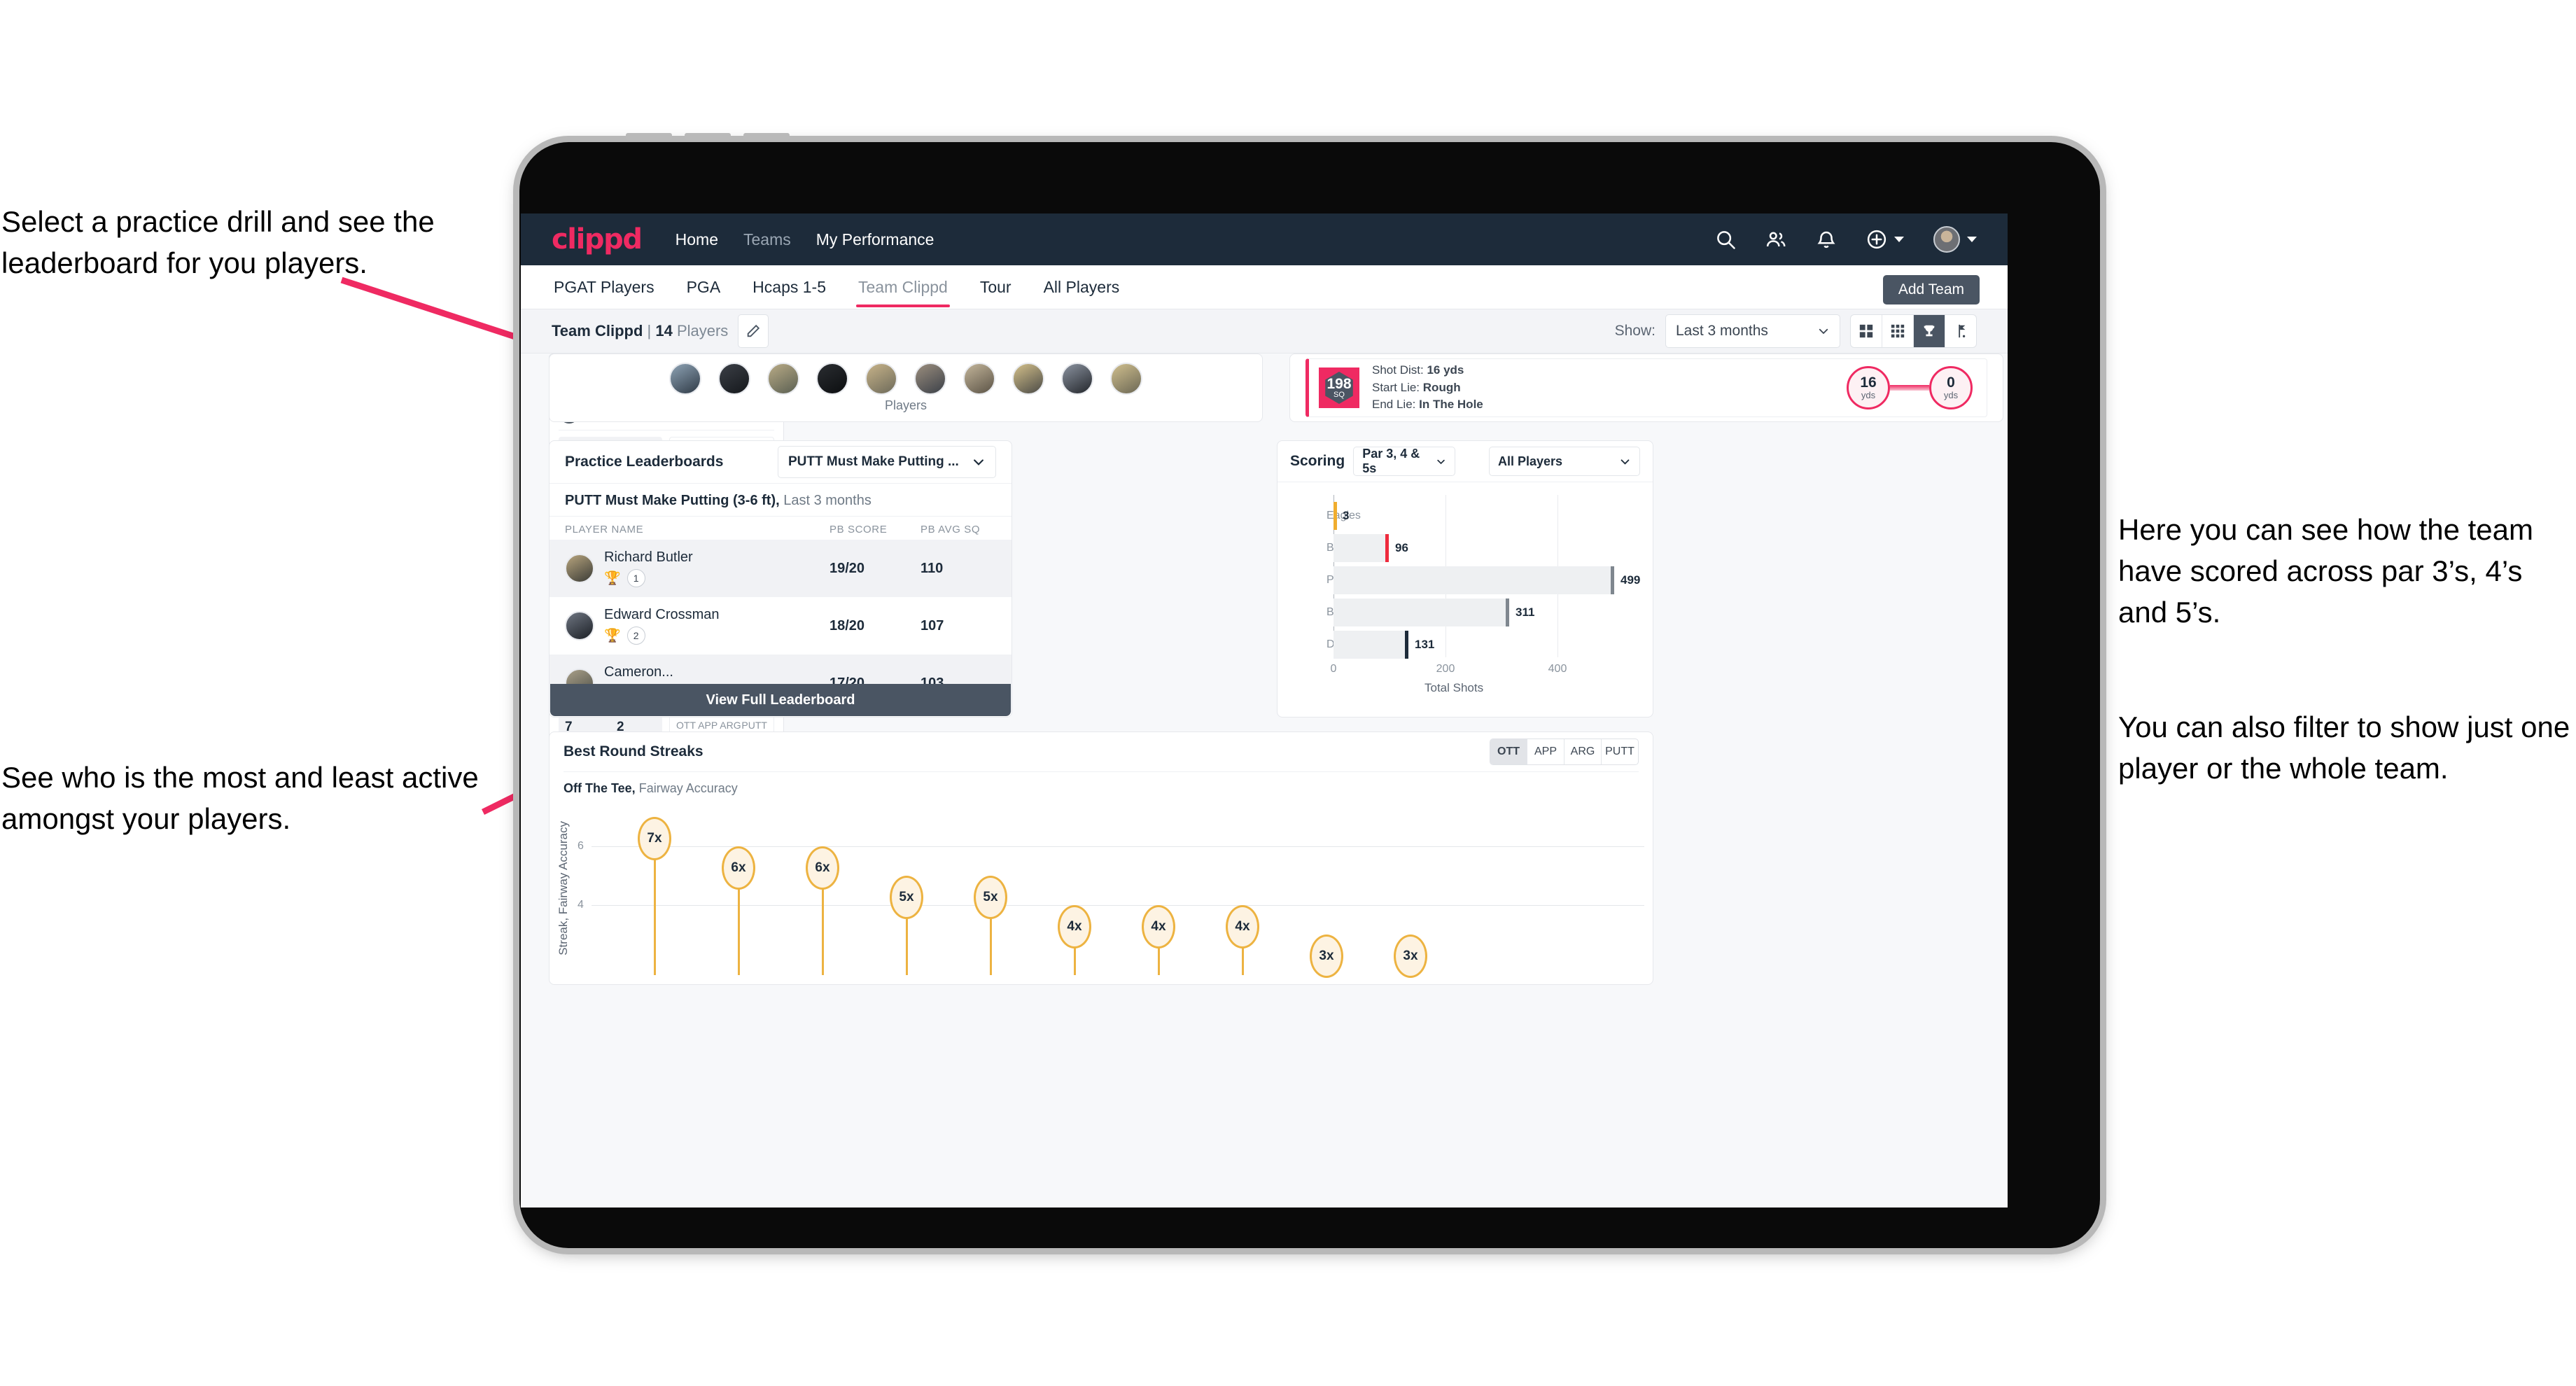  What do you see at coordinates (1946, 239) in the screenshot?
I see `avatar` at bounding box center [1946, 239].